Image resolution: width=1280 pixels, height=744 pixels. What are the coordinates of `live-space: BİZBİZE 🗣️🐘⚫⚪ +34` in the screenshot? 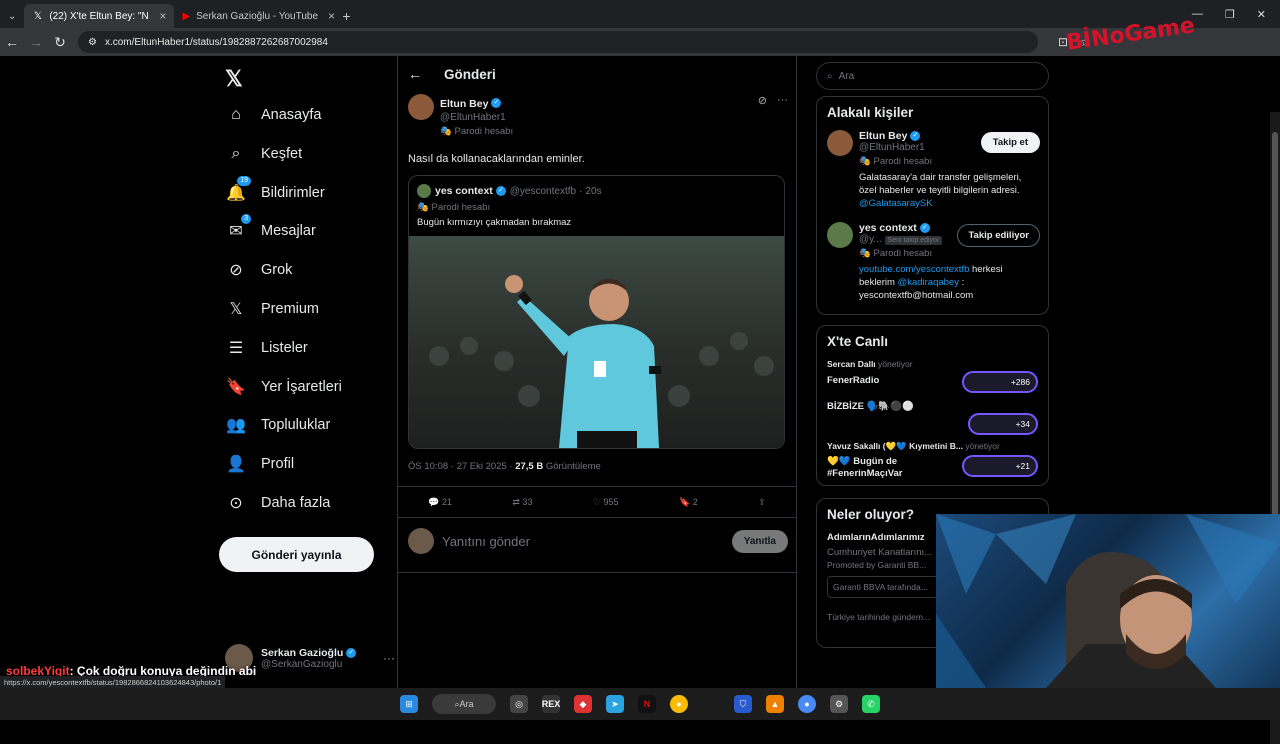 It's located at (932, 418).